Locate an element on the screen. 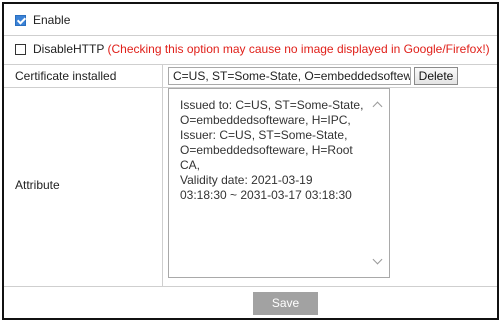 The height and width of the screenshot is (324, 504). delete-button: Delete is located at coordinates (436, 76).